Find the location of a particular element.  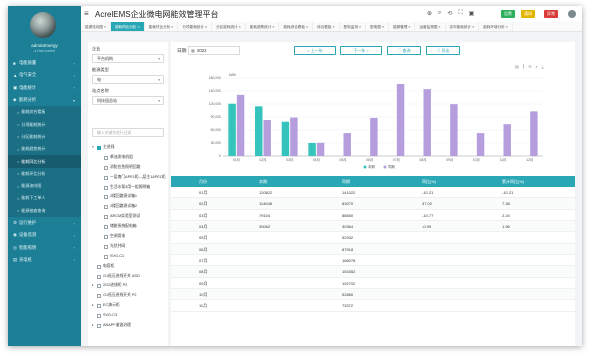

station-select: 科技园总站 ▾ is located at coordinates (128, 100).